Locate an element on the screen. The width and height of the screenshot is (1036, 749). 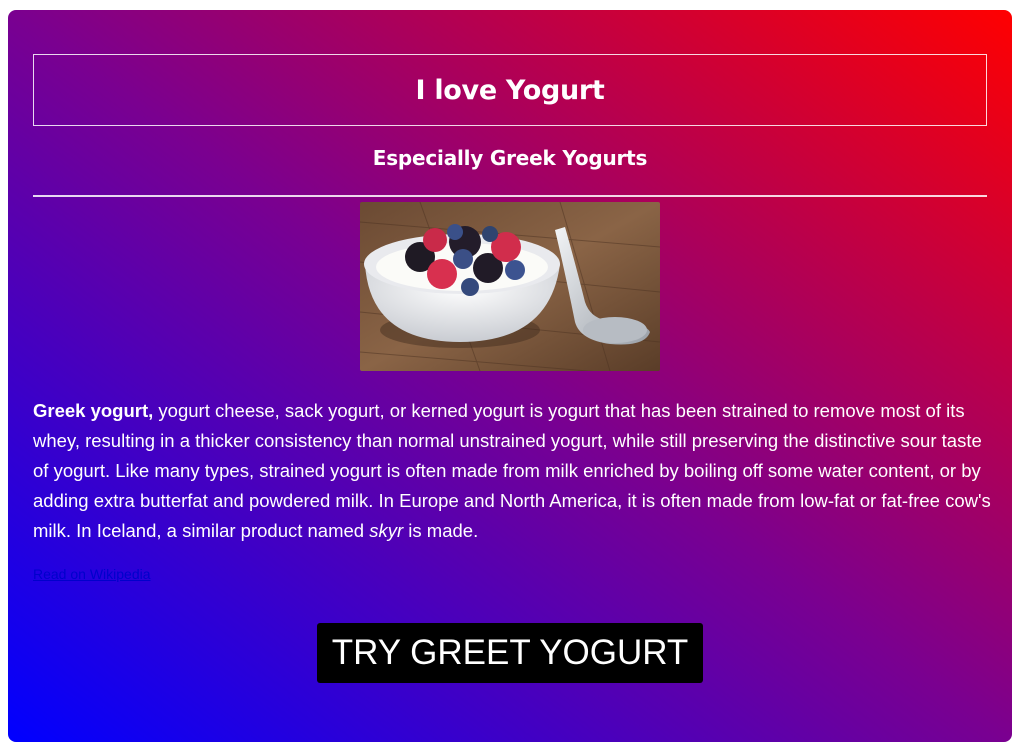
title-box: I love Yogurt is located at coordinates (510, 90).